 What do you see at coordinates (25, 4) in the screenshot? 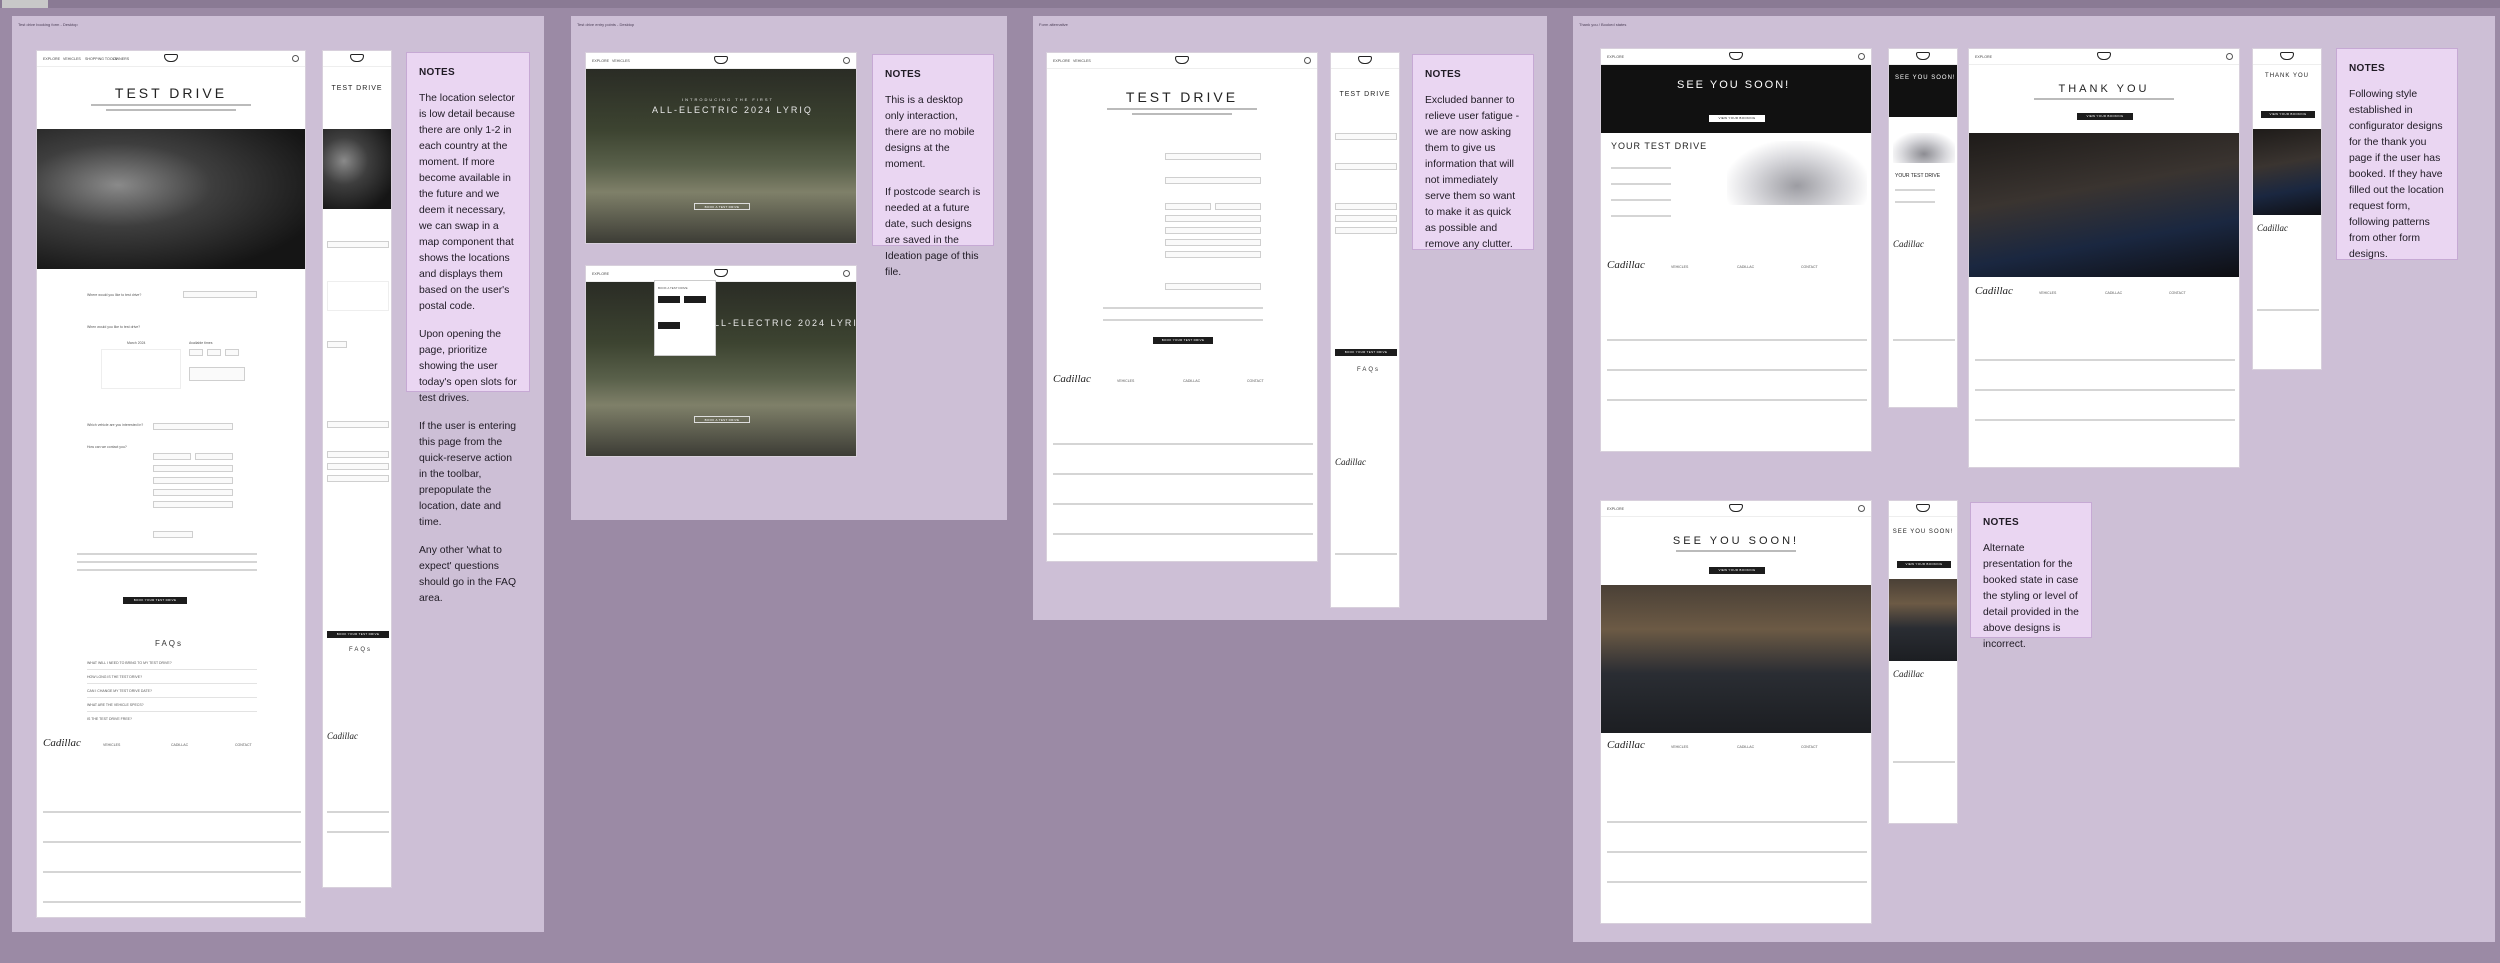
I see `document-tab` at bounding box center [25, 4].